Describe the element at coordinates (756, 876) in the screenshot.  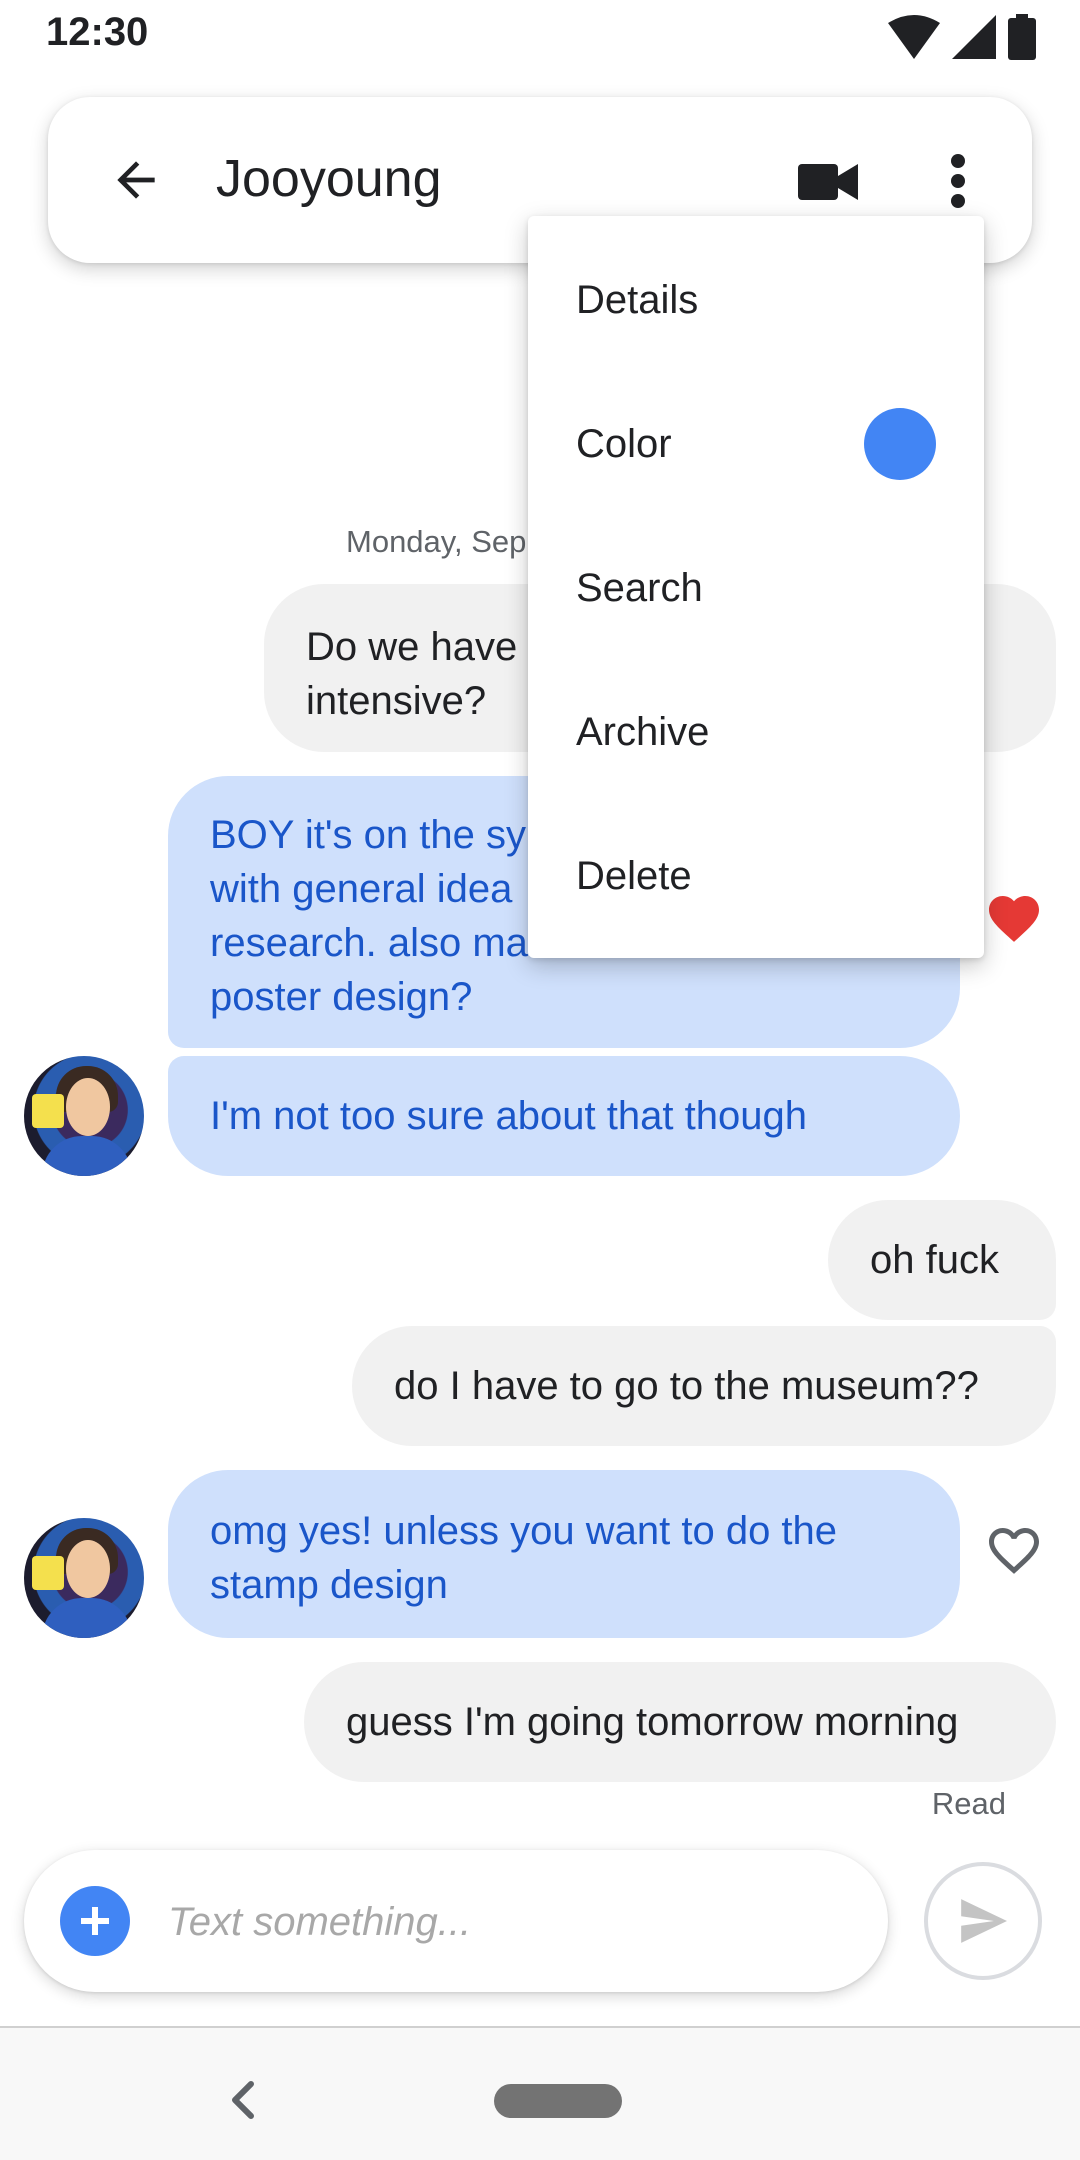
I see `menu-item-delete: Delete` at that location.